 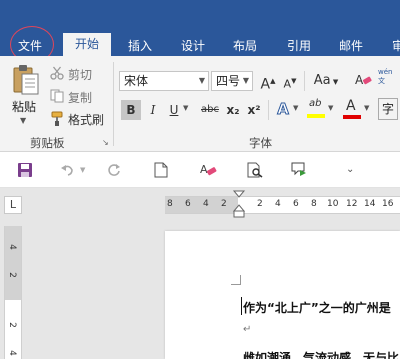 What do you see at coordinates (282, 205) in the screenshot?
I see `horizontal-ruler: 8 6 4 2 2 4 6 8 10 12 14 16` at bounding box center [282, 205].